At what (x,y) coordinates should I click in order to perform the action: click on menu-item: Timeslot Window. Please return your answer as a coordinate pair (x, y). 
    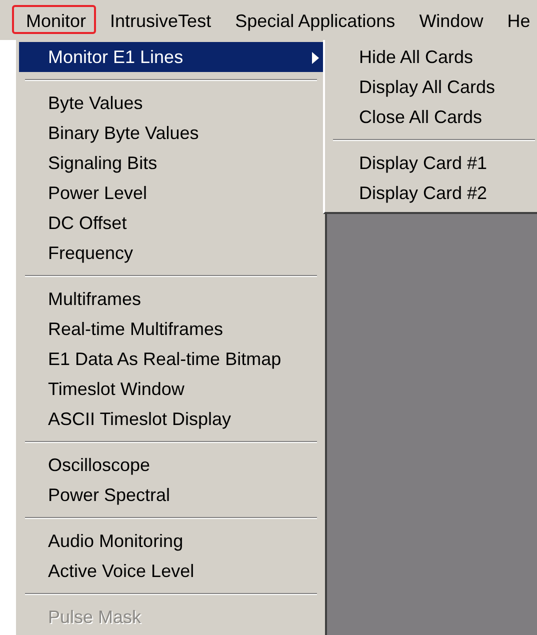
    Looking at the image, I should click on (171, 389).